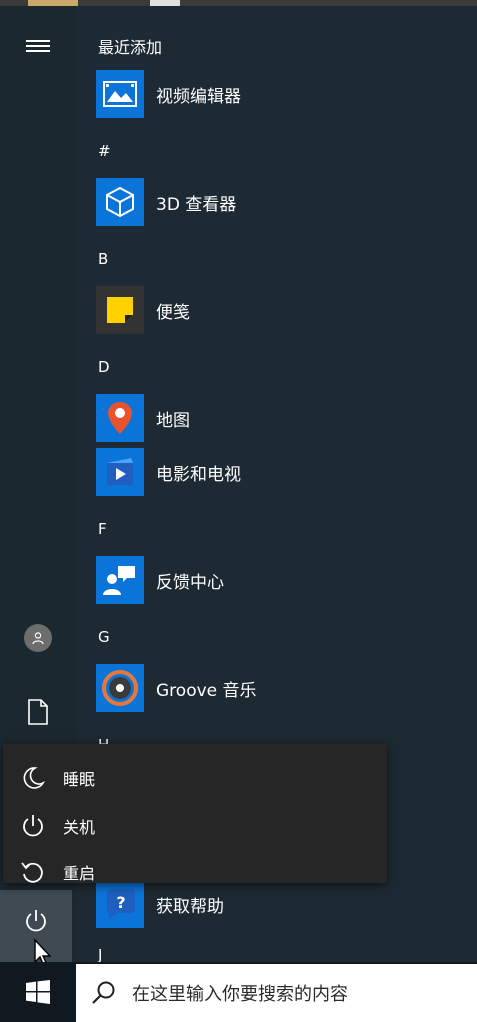  What do you see at coordinates (104, 637) in the screenshot?
I see `section-header-g: G` at bounding box center [104, 637].